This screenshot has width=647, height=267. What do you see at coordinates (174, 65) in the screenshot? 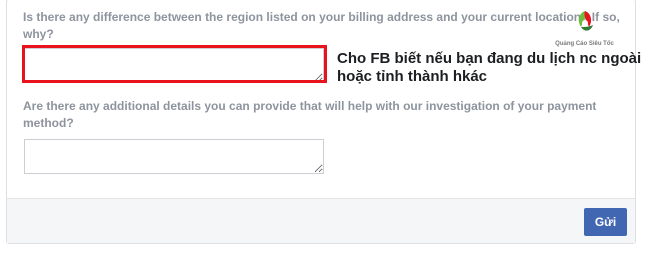
I see `region-difference-textarea` at bounding box center [174, 65].